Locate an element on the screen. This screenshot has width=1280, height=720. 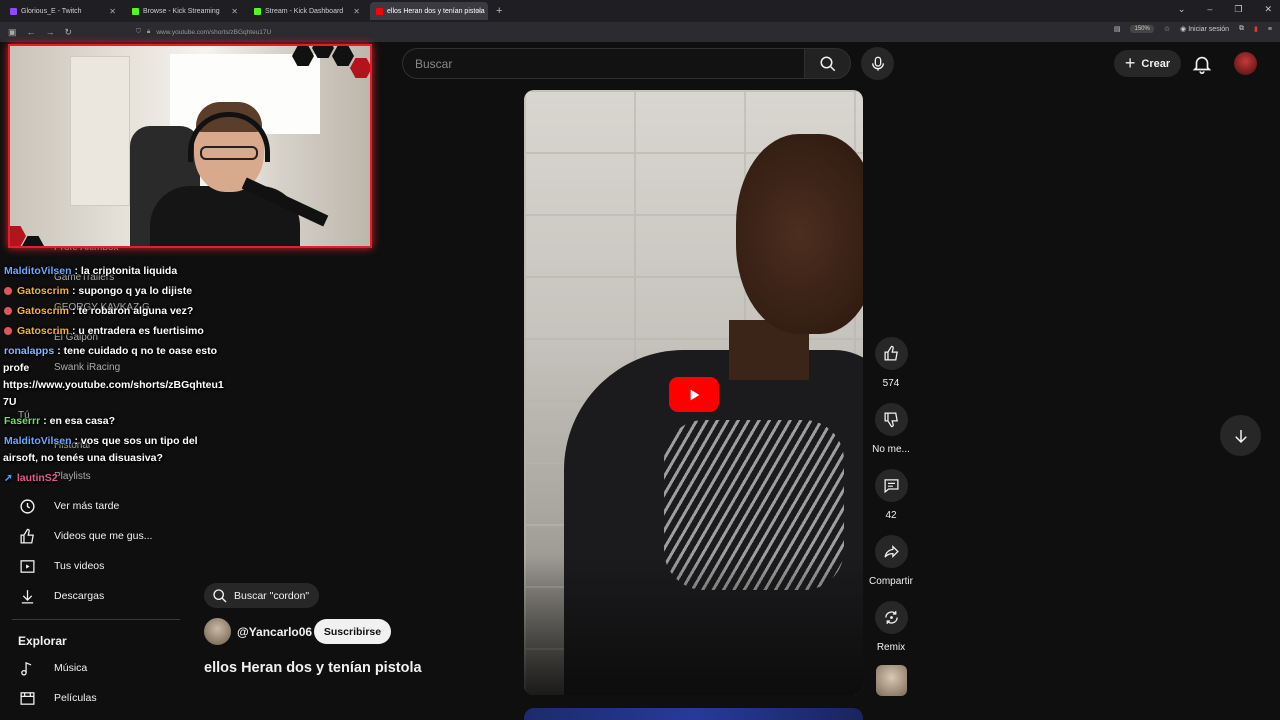
chat-text: : tene cuidado q no te oase esto is located at coordinates (137, 351).